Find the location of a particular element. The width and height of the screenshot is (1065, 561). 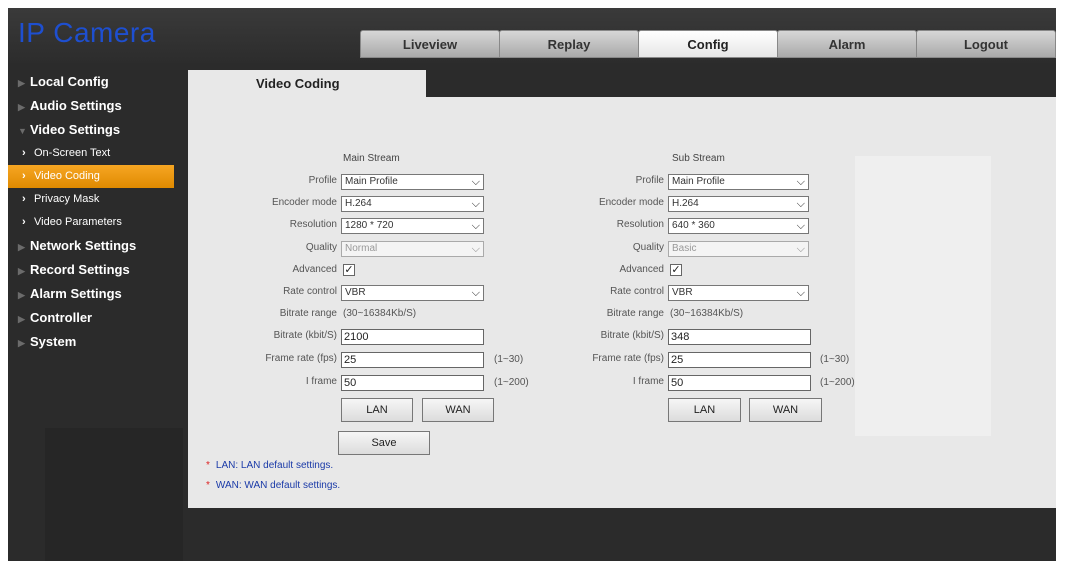

sub-bitrate-range-label: Bitrate range is located at coordinates (635, 313).